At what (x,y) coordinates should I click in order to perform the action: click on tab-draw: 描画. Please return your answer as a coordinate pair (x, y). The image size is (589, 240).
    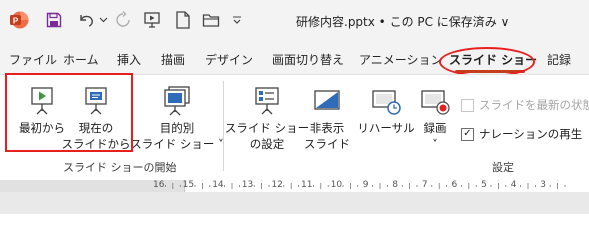
    Looking at the image, I should click on (173, 59).